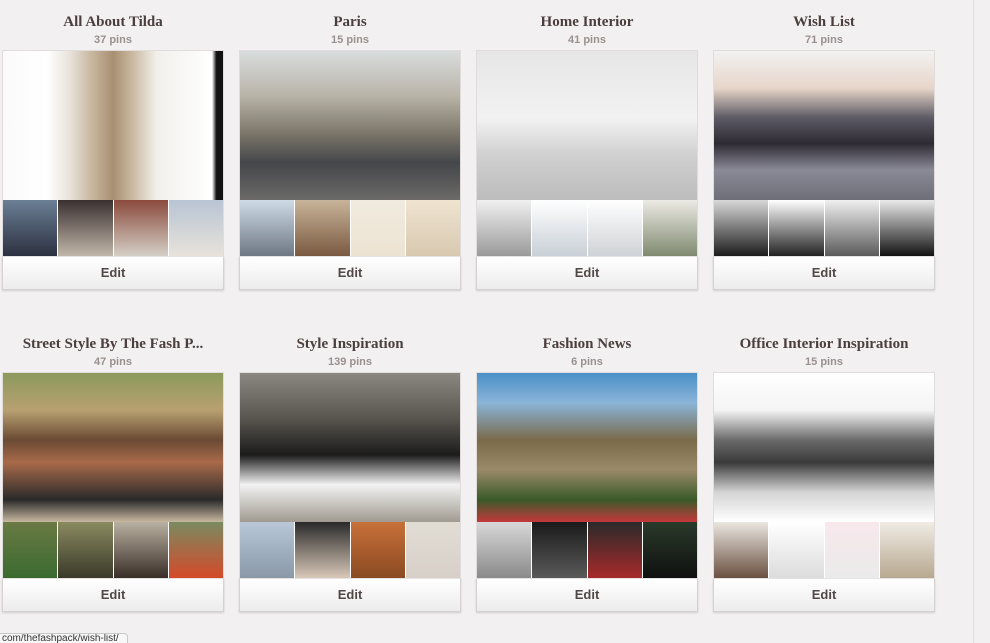 This screenshot has height=643, width=990. I want to click on board-pin-count: 37 pins, so click(113, 40).